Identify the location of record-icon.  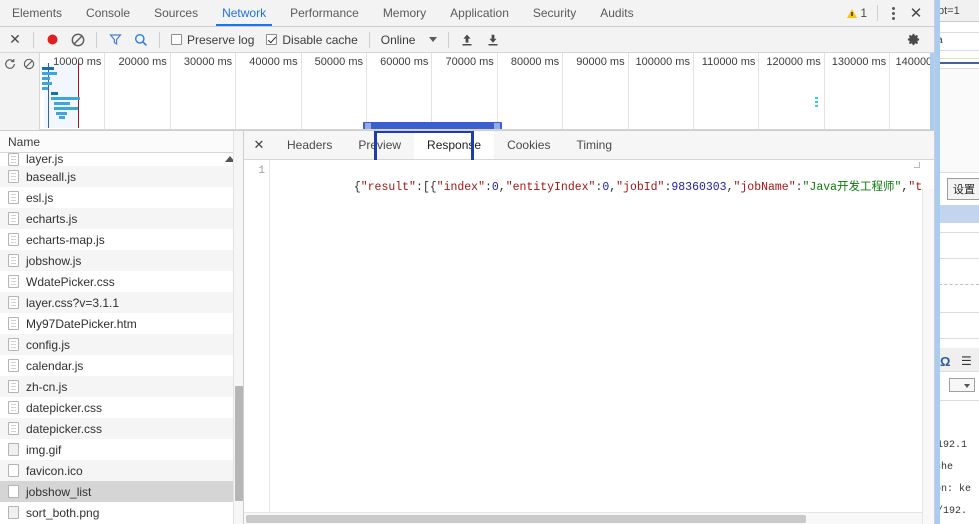
(52, 40).